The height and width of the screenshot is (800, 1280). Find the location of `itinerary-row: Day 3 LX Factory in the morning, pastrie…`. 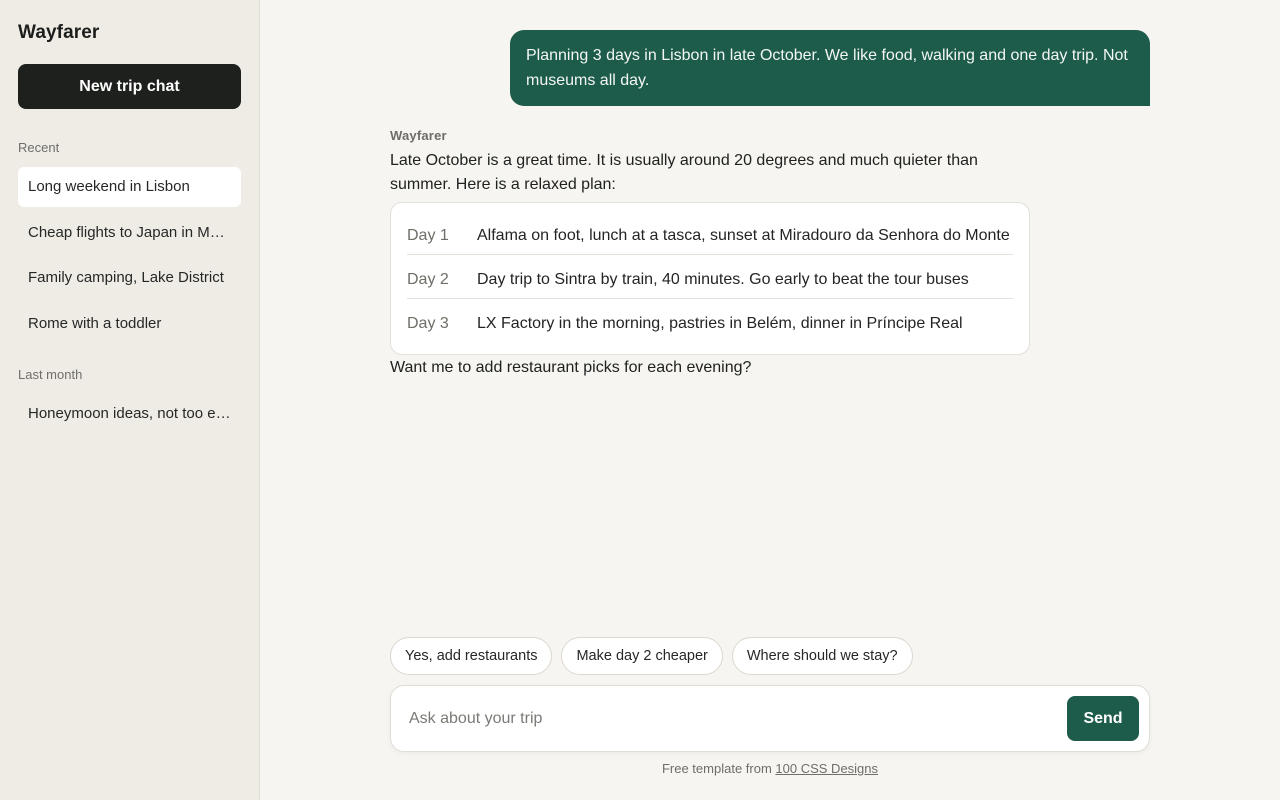

itinerary-row: Day 3 LX Factory in the morning, pastrie… is located at coordinates (710, 322).